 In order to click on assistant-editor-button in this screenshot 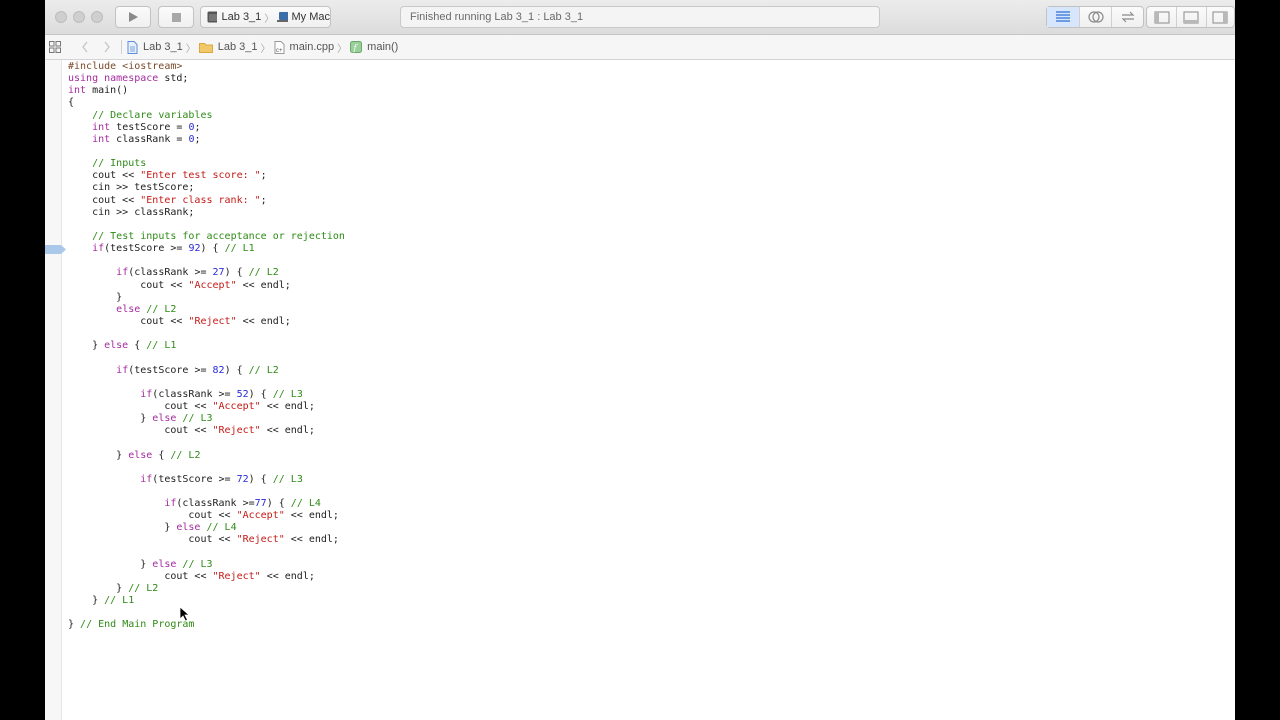, I will do `click(1095, 17)`.